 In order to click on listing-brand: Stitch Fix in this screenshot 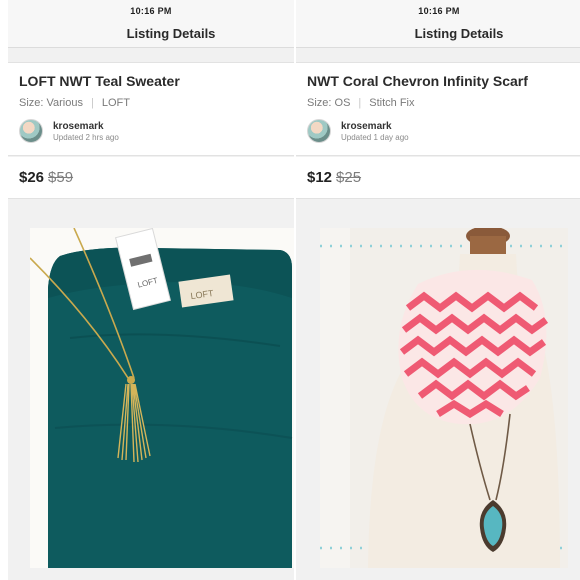, I will do `click(391, 103)`.